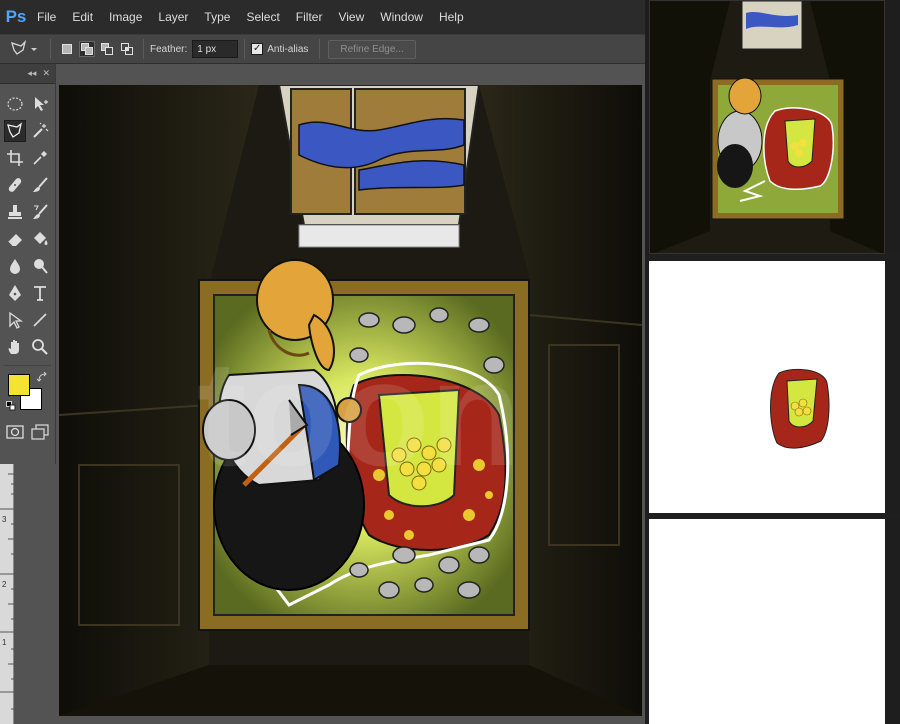 The height and width of the screenshot is (724, 900). I want to click on collapse-icon: ◂◂, so click(31, 73).